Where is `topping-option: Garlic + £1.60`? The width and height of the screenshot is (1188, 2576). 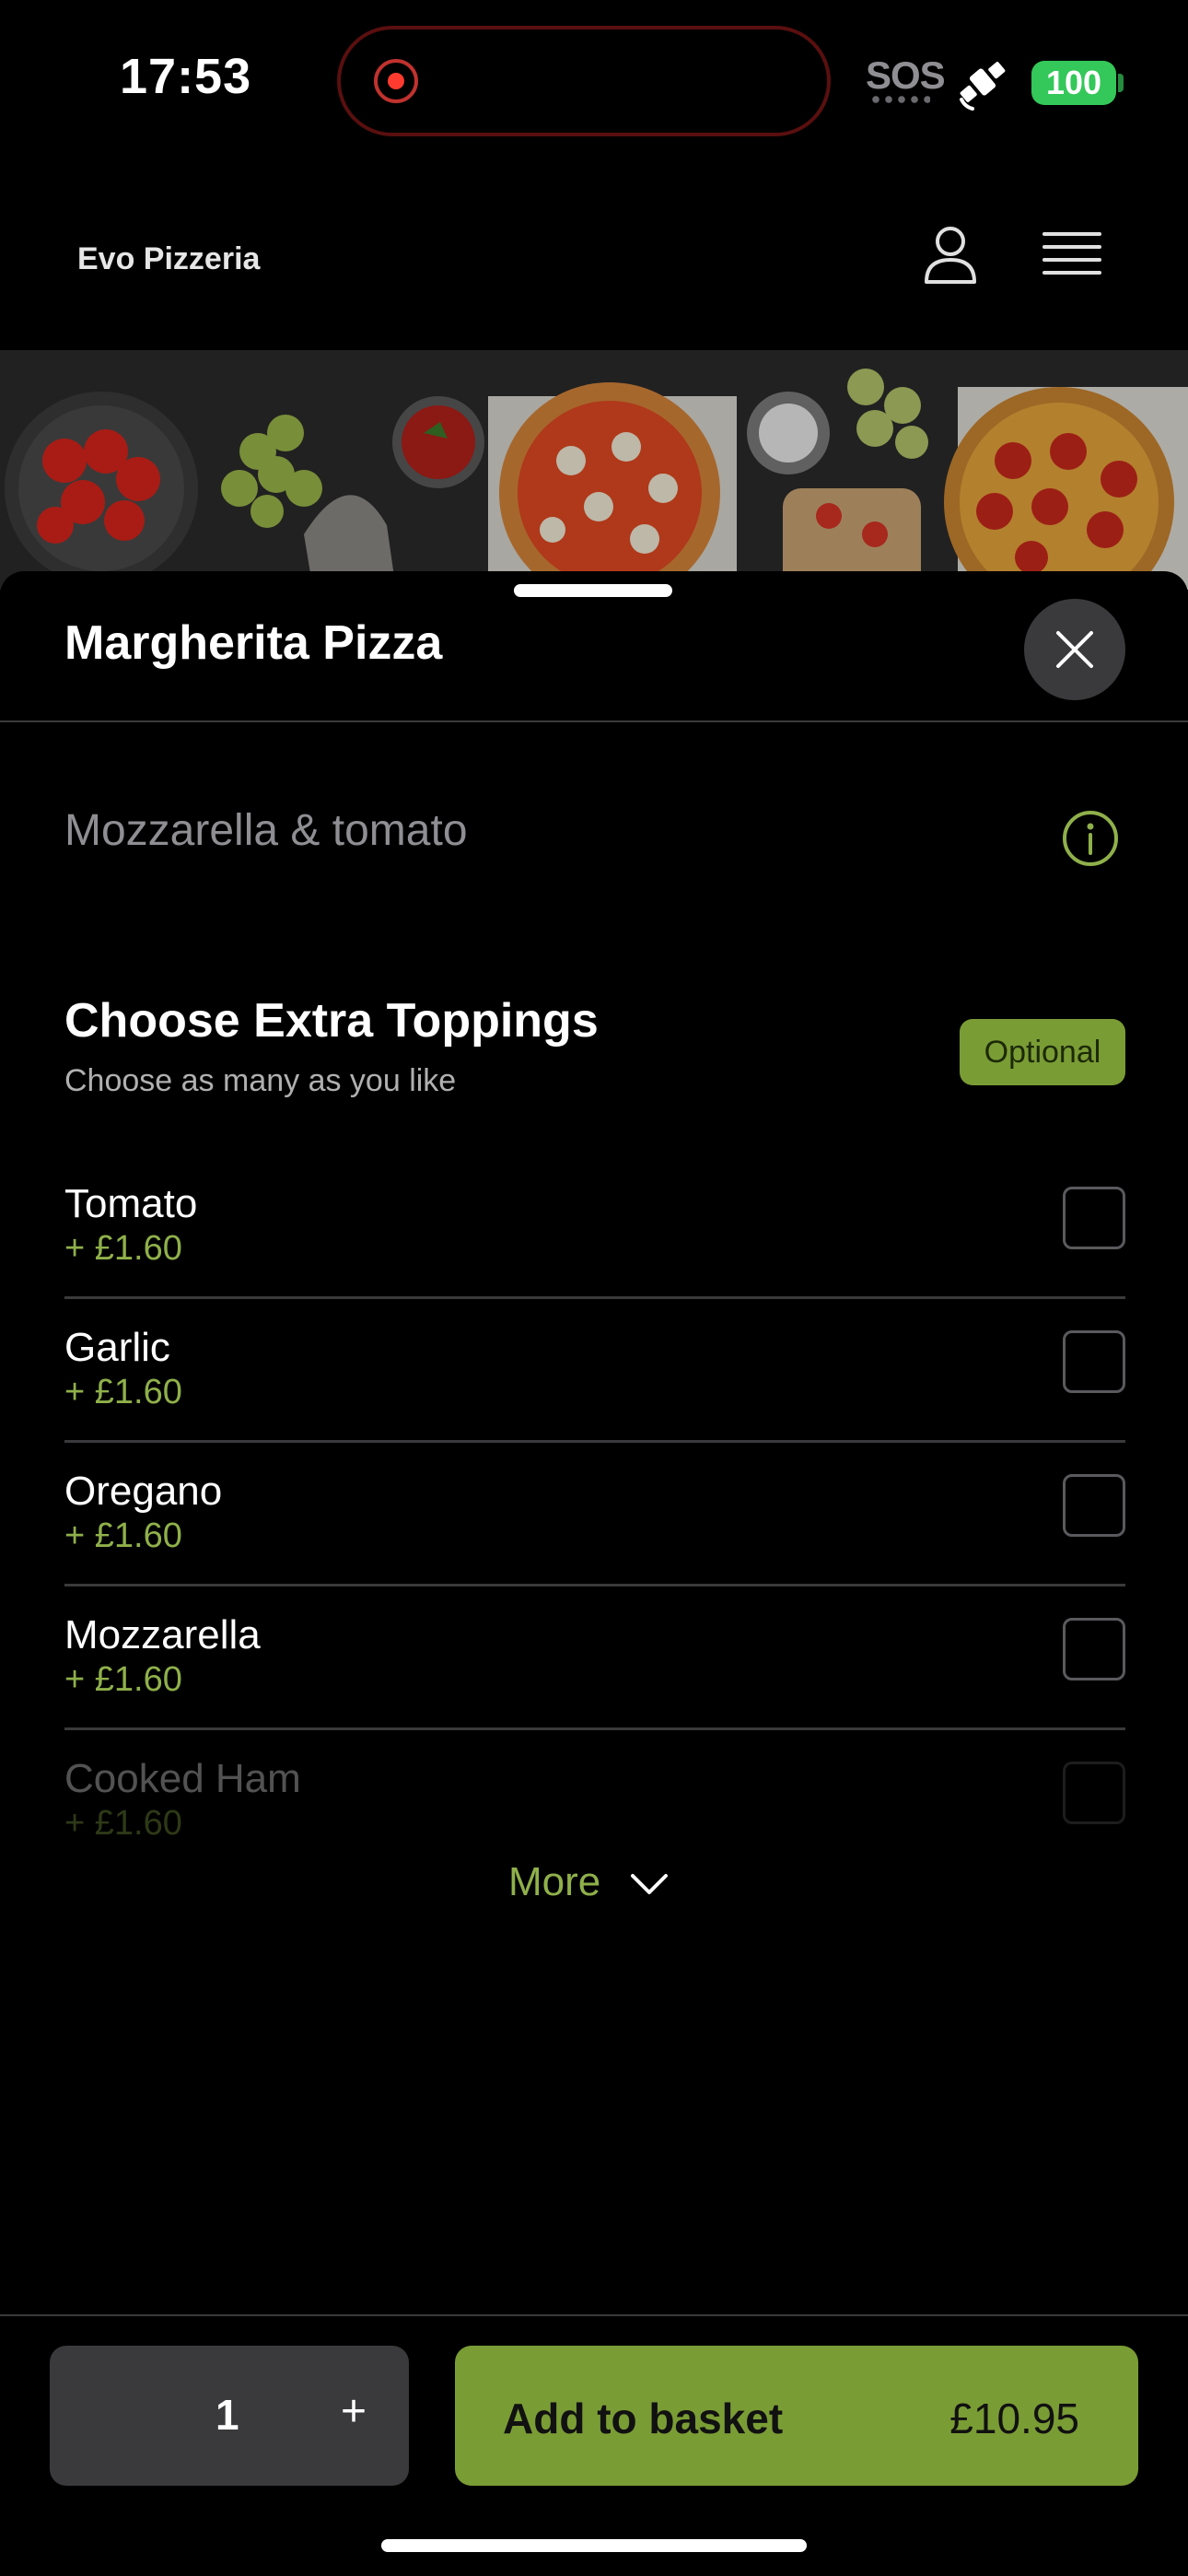 topping-option: Garlic + £1.60 is located at coordinates (594, 1371).